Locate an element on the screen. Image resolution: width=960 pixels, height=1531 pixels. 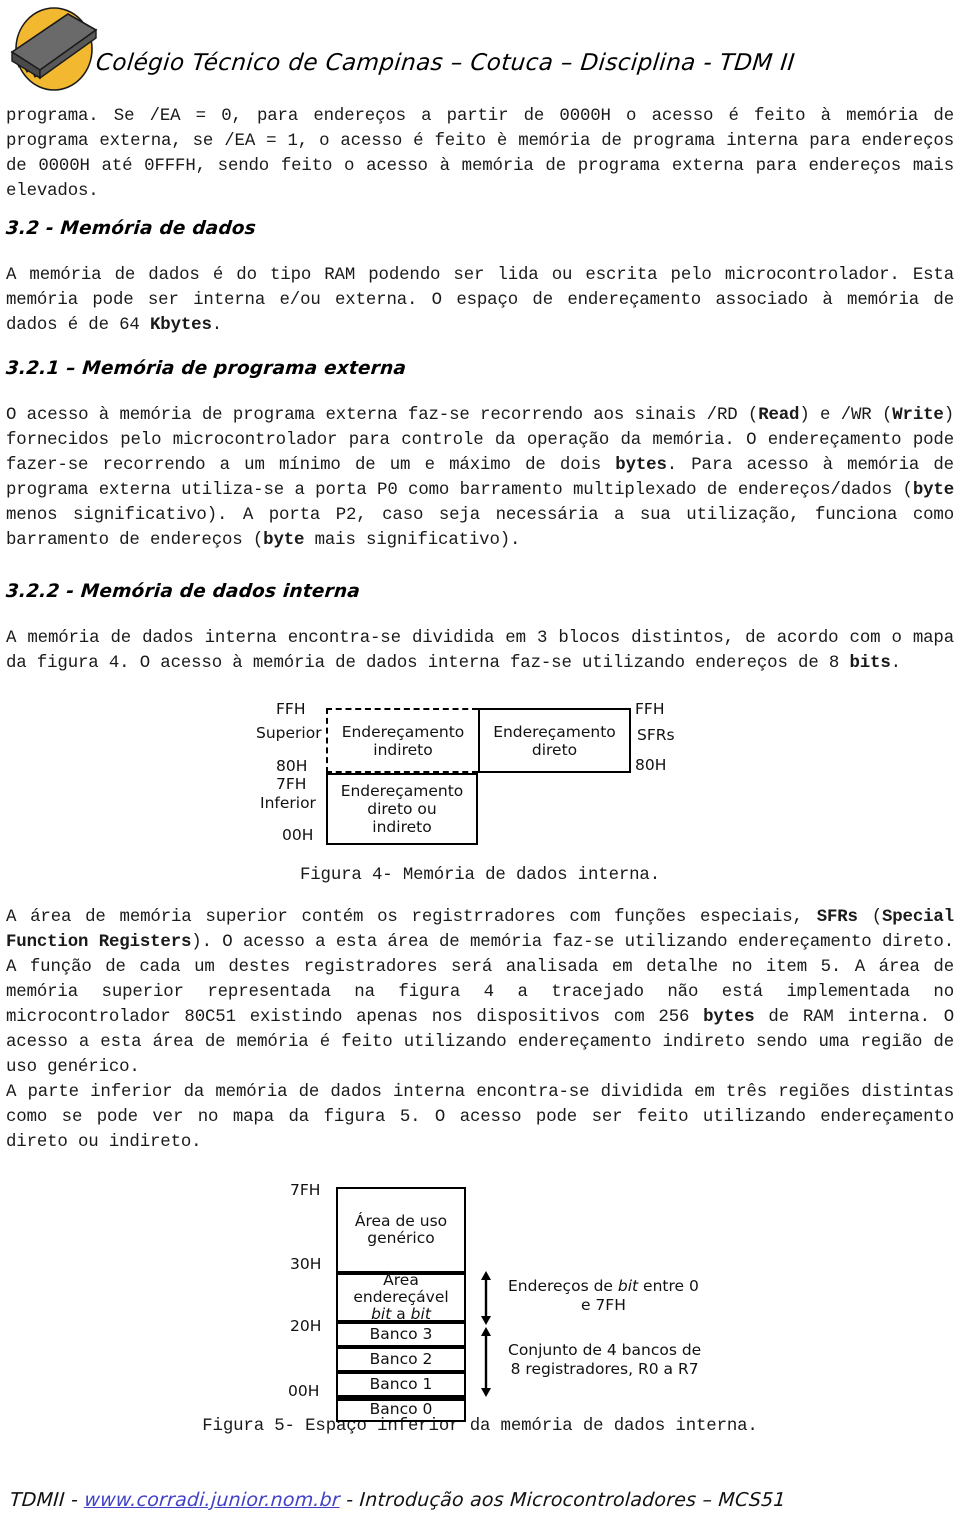
fig5-annotation-line1: Endereços de bit entre 0 is located at coordinates (603, 1286).